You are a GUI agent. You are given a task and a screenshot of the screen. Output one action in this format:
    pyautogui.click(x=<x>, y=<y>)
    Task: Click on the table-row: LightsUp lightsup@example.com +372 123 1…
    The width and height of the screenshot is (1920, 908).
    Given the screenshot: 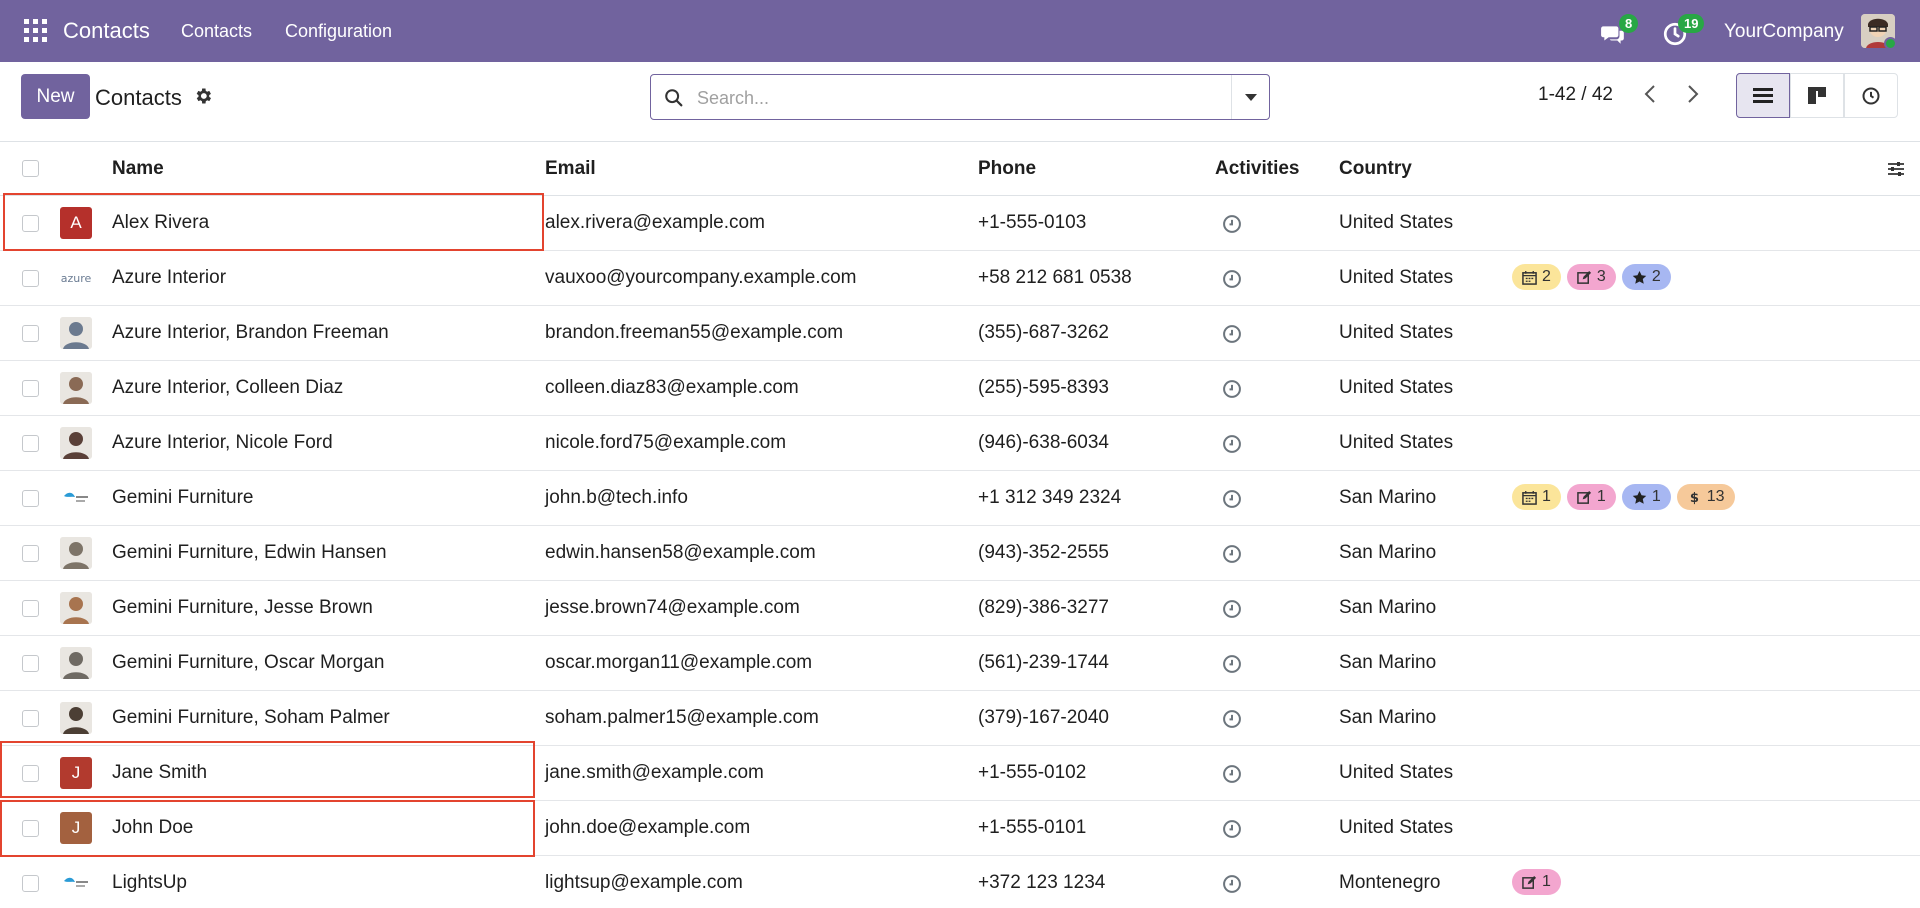 What is the action you would take?
    pyautogui.click(x=960, y=882)
    